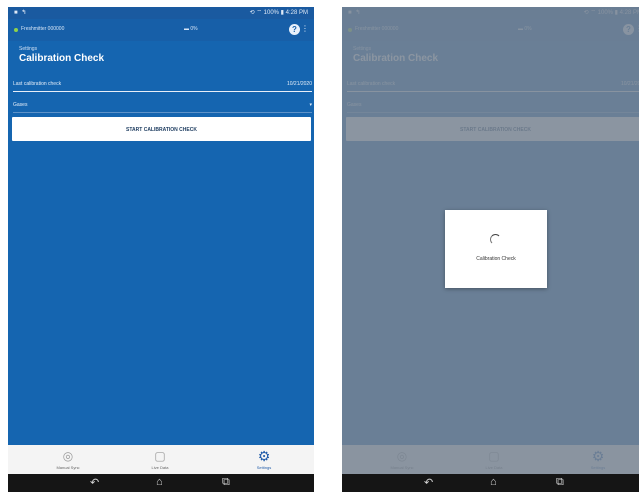 This screenshot has width=639, height=494. Describe the element at coordinates (264, 467) in the screenshot. I see `nav-label: Settings` at that location.